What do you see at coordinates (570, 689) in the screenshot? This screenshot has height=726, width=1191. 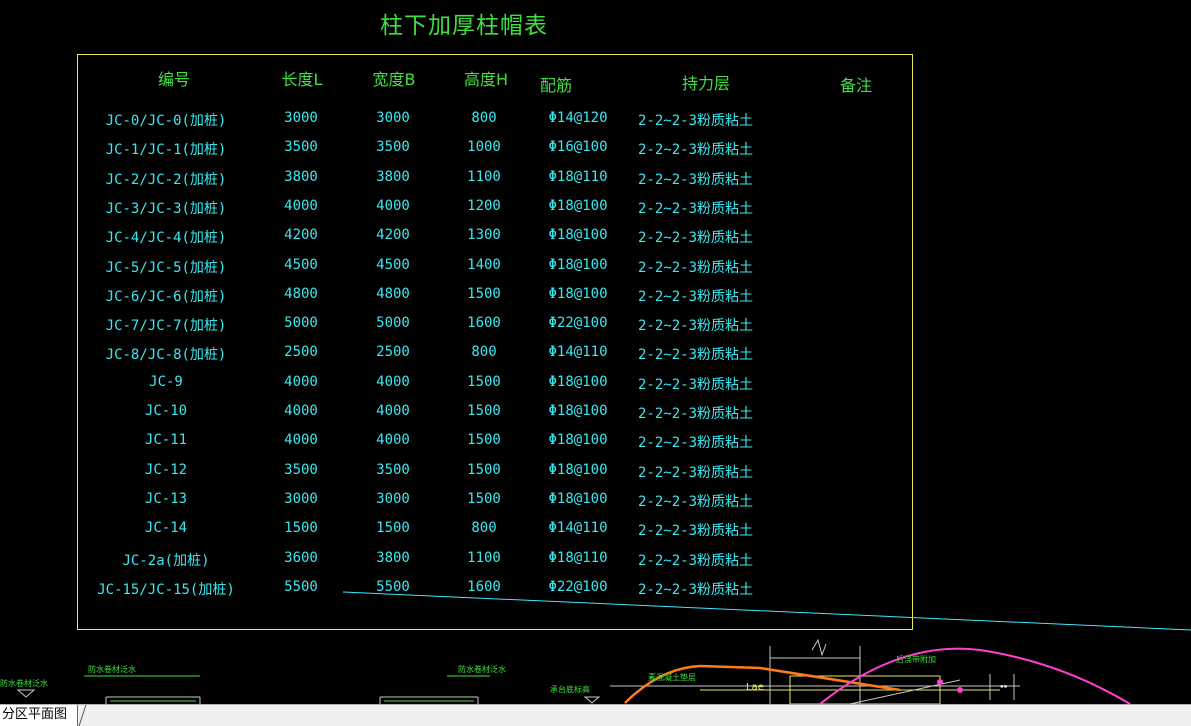 I see `detail-label: 承台底标高` at bounding box center [570, 689].